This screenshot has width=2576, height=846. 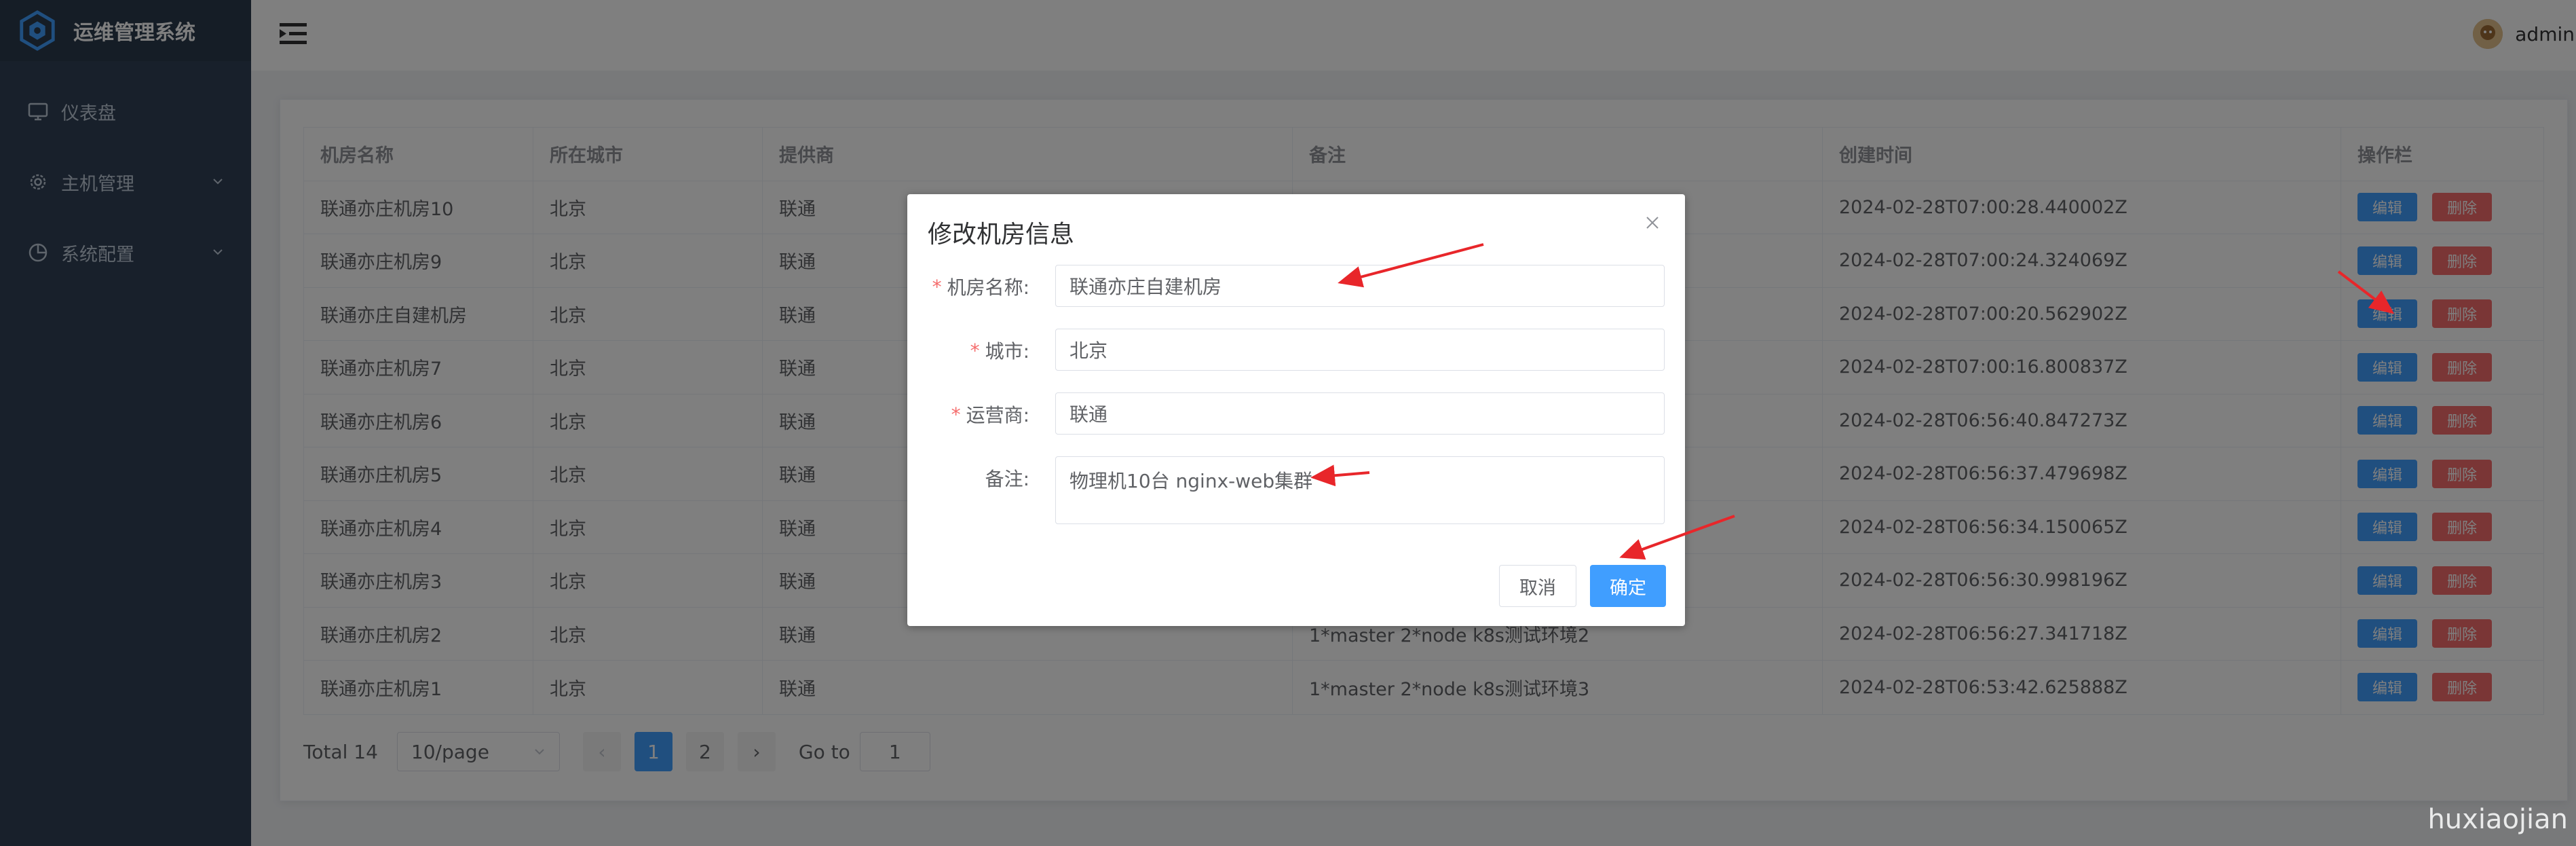 I want to click on form-row-name: * 机房名称: 联通亦庄自建机房, so click(x=1296, y=286).